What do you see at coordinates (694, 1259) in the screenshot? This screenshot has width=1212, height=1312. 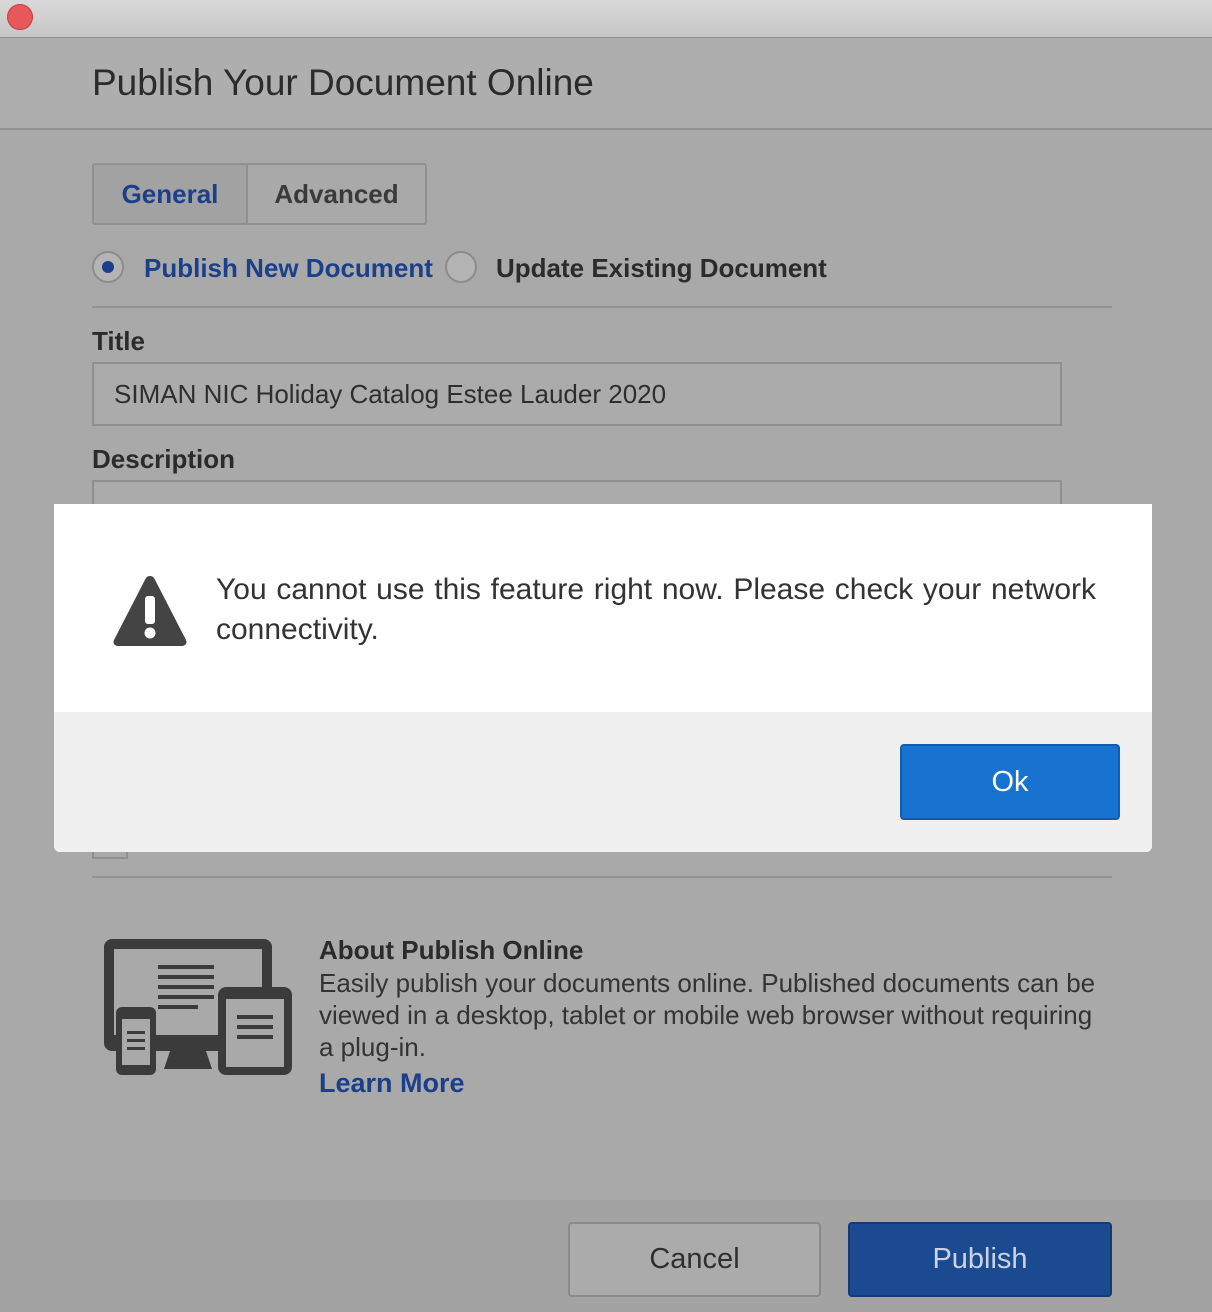 I see `cancel-button: Cancel` at bounding box center [694, 1259].